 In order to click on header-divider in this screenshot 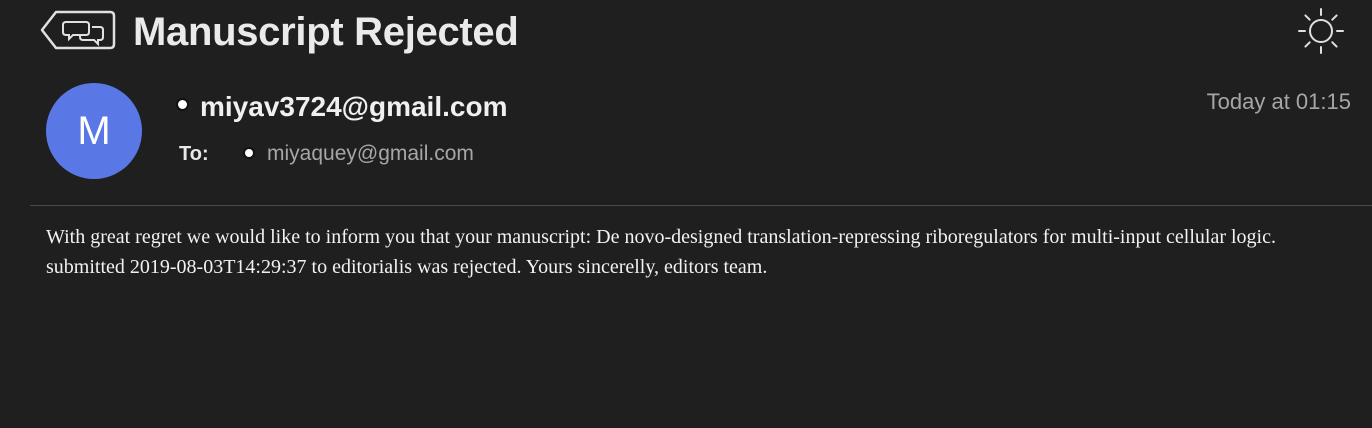, I will do `click(701, 205)`.